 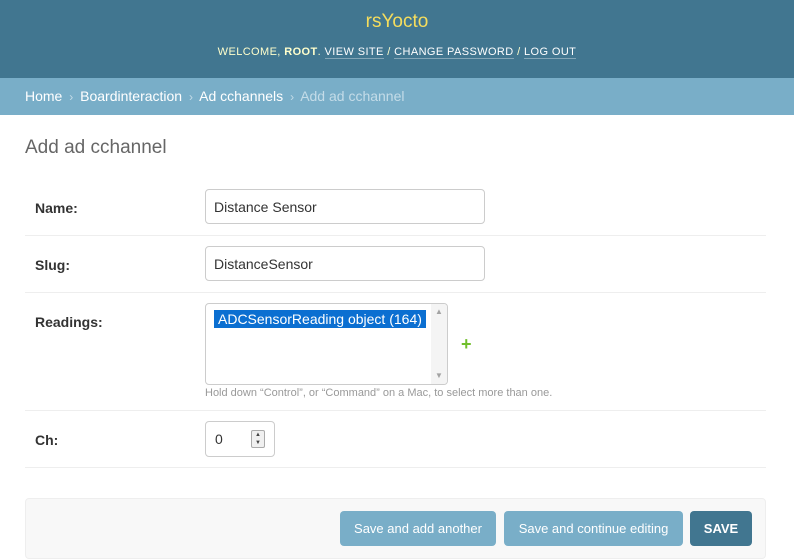 What do you see at coordinates (418, 528) in the screenshot?
I see `save-and-add-another-button: Save and add another` at bounding box center [418, 528].